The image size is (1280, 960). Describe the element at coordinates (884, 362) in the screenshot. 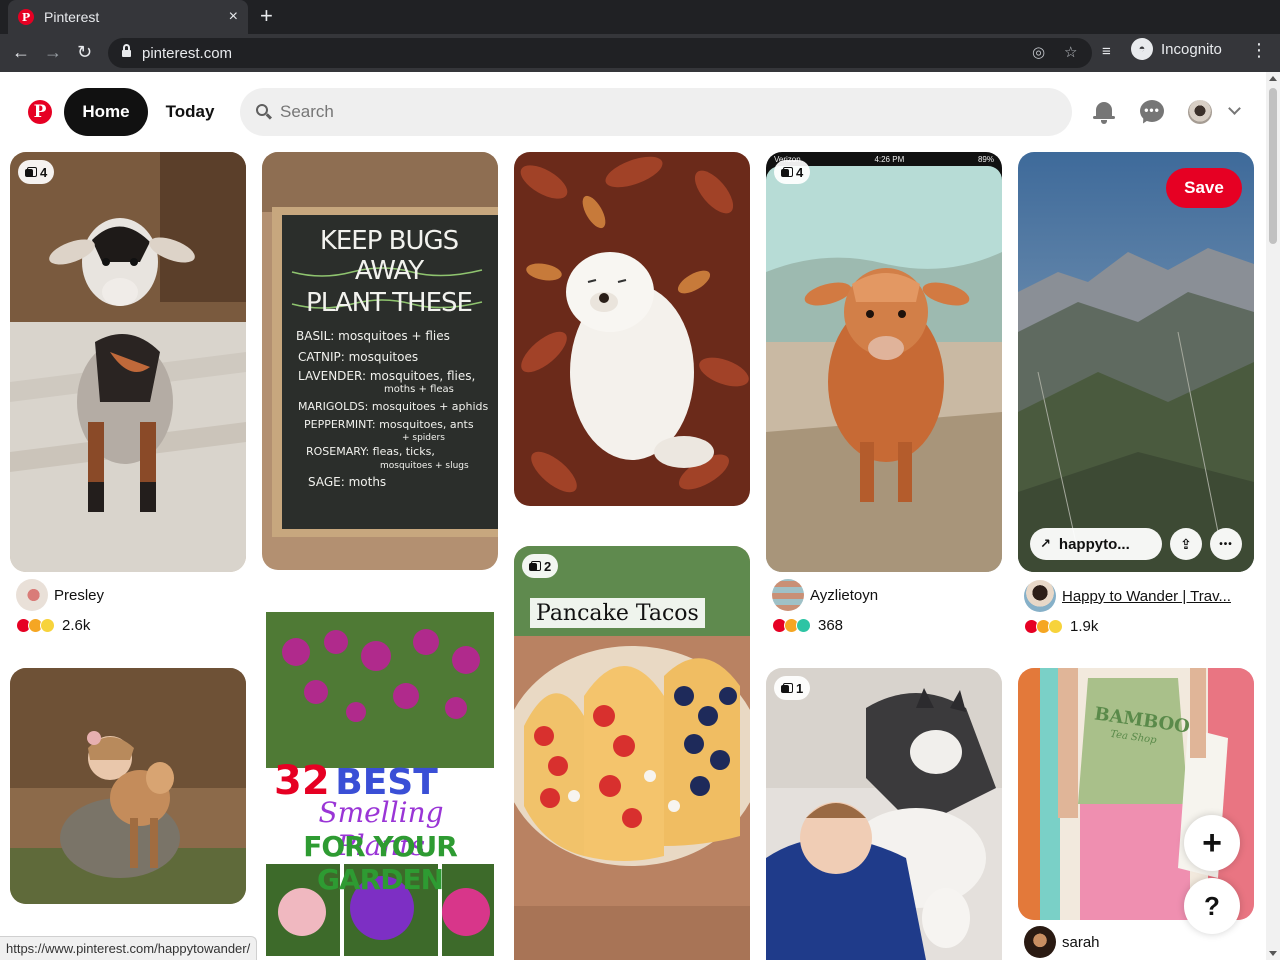

I see `pin-calf: Verizon 4:26 PM 89% 4` at that location.